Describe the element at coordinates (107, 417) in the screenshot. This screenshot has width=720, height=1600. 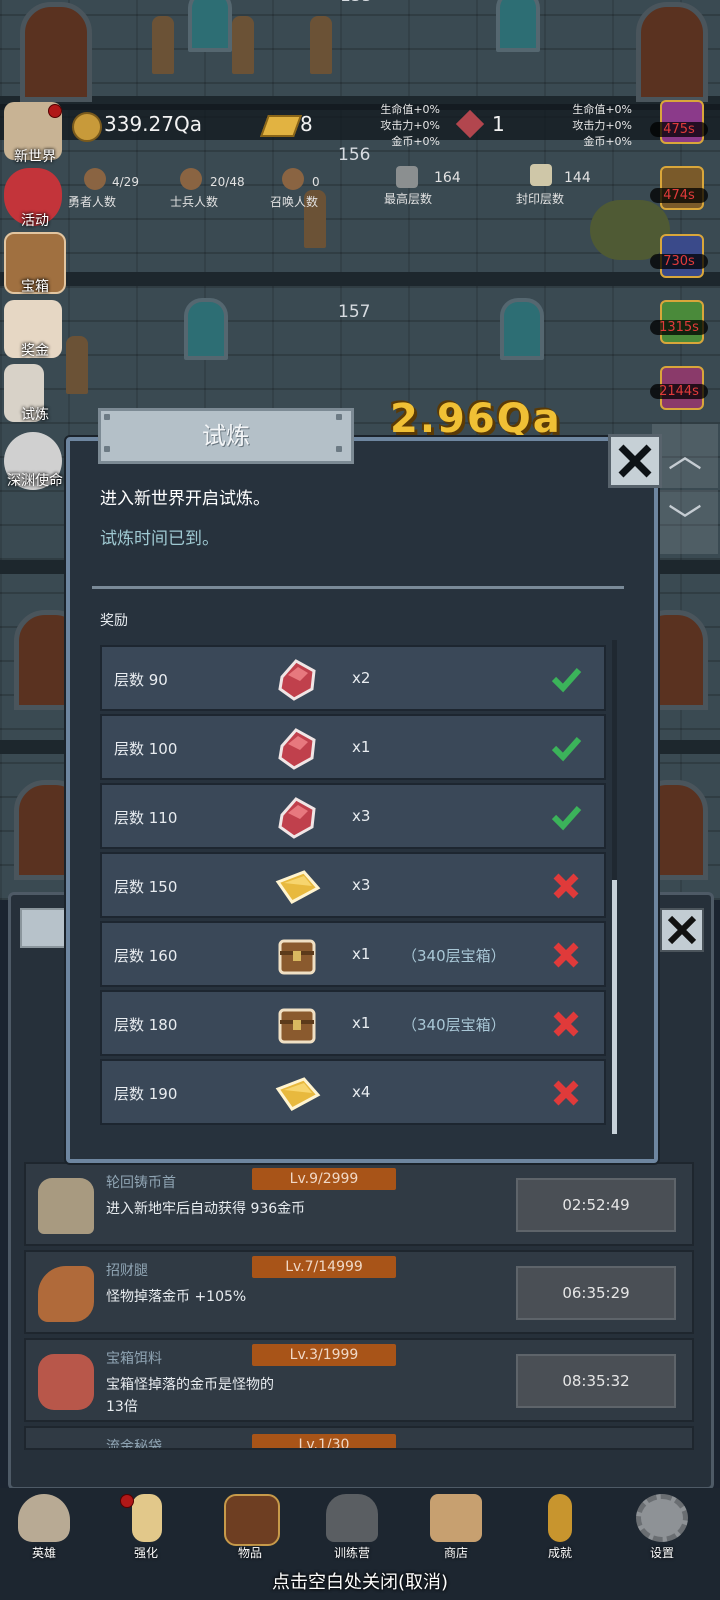
I see `rivet` at that location.